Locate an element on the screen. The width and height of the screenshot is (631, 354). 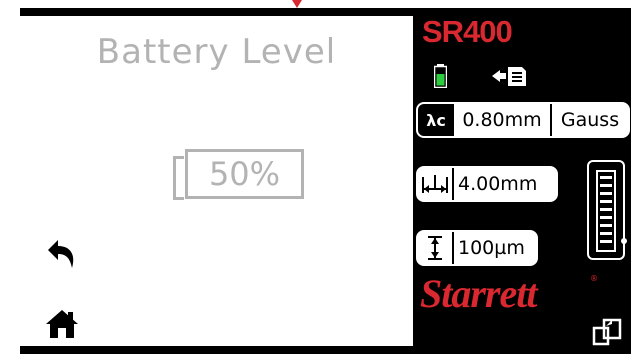
gauge-scale is located at coordinates (606, 211).